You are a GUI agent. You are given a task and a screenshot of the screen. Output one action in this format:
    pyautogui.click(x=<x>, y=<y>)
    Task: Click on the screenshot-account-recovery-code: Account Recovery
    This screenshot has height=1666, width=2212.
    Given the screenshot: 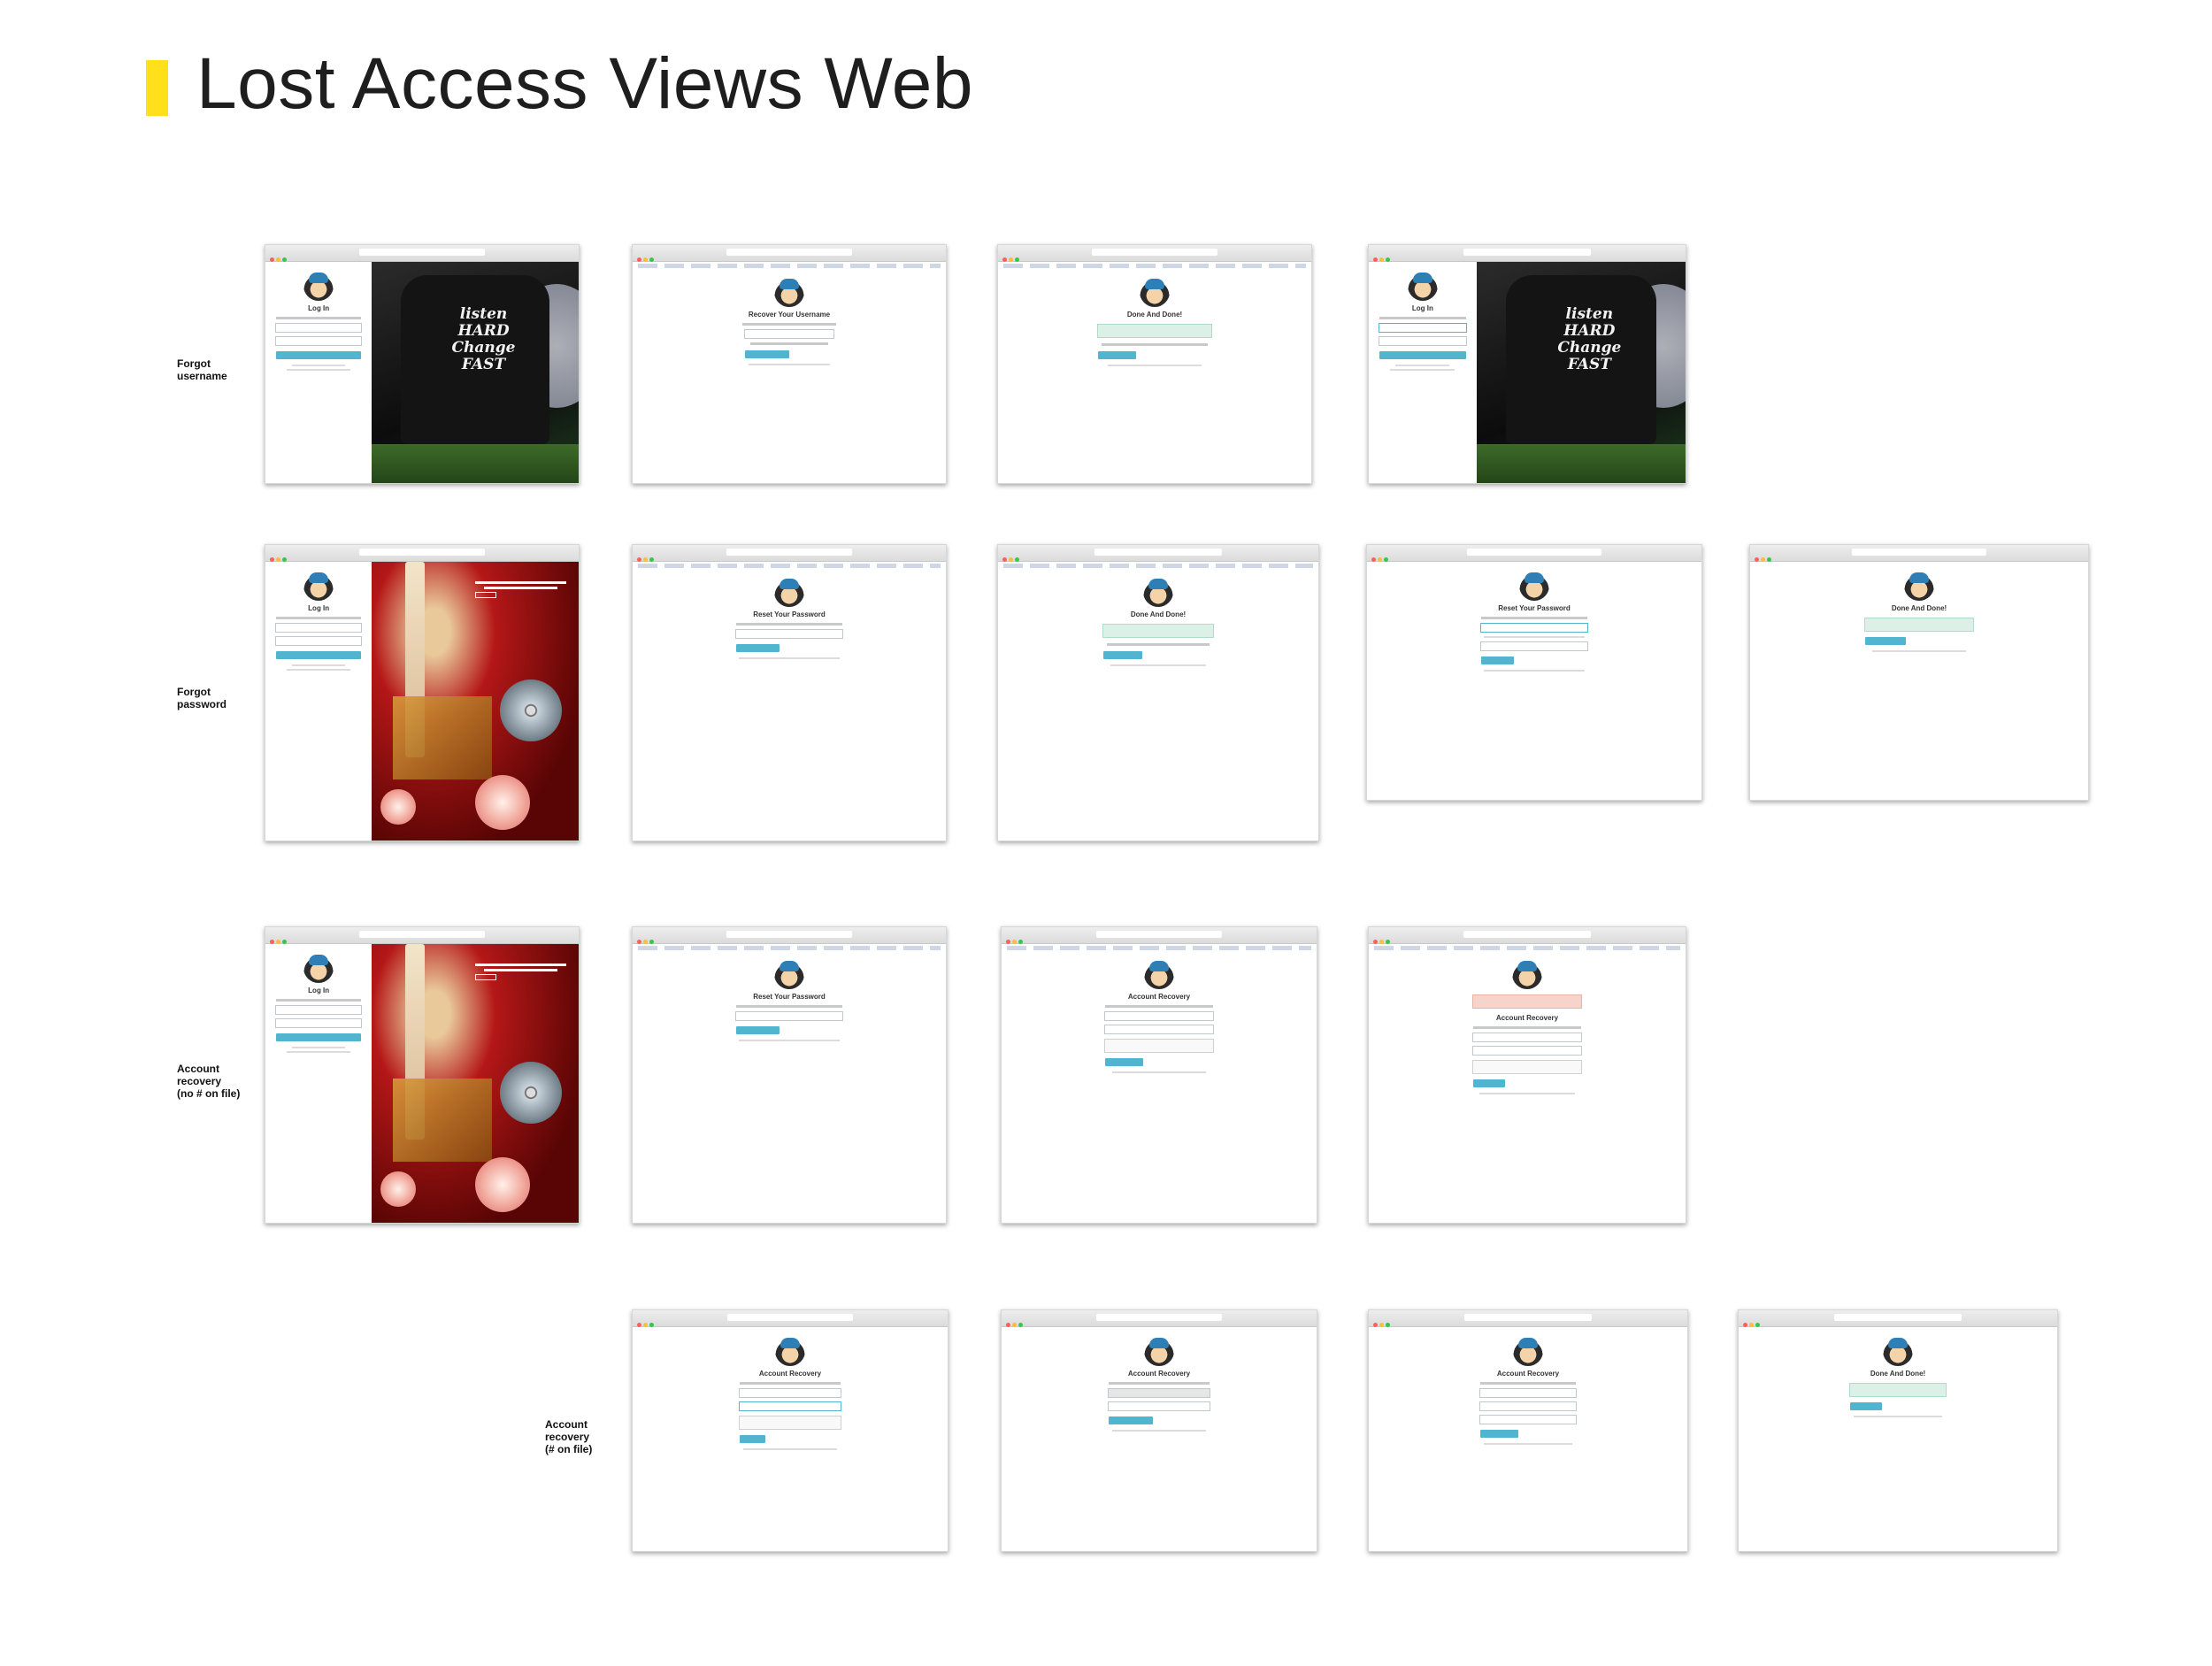 What is the action you would take?
    pyautogui.click(x=1159, y=1430)
    